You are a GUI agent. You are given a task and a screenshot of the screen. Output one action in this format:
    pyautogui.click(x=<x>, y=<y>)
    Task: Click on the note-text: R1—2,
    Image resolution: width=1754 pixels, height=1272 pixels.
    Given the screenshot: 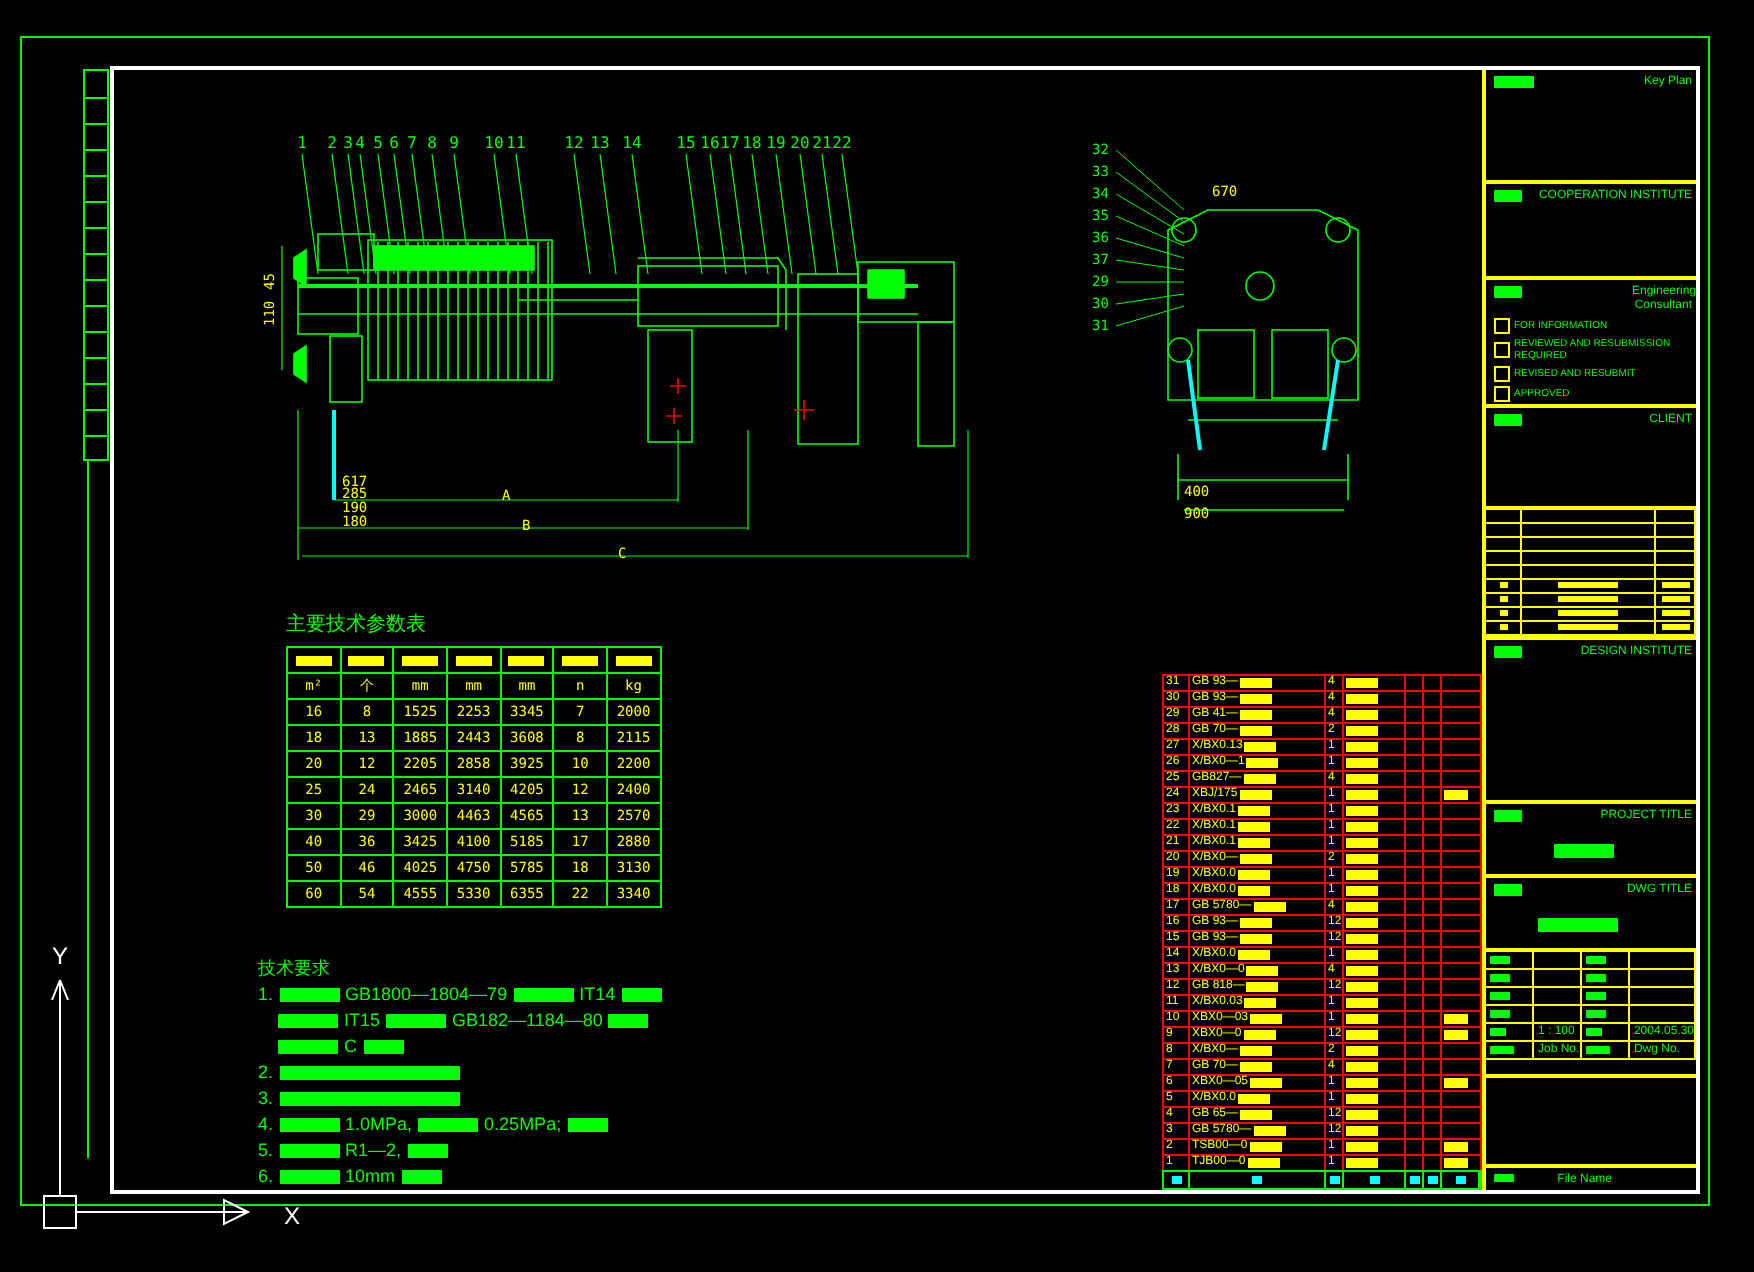 What is the action you would take?
    pyautogui.click(x=373, y=1151)
    